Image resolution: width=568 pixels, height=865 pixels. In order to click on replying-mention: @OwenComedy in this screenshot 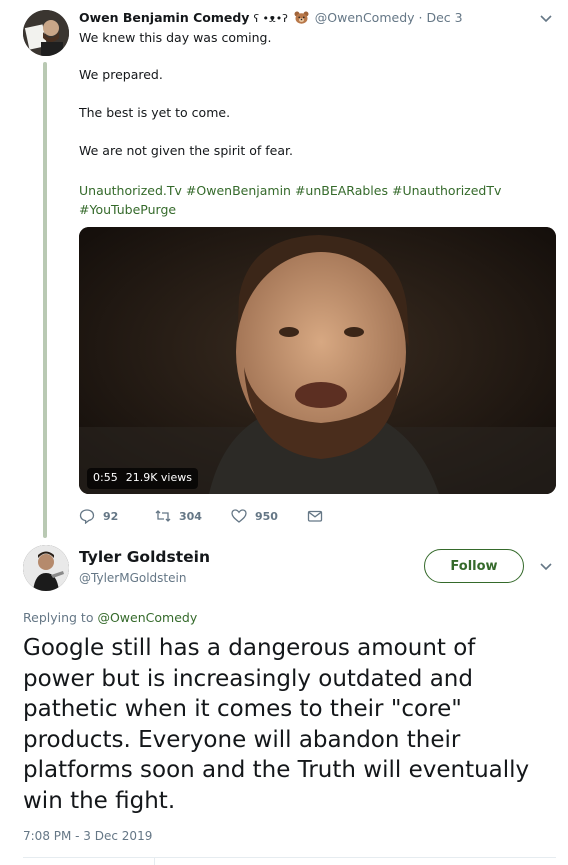, I will do `click(147, 617)`.